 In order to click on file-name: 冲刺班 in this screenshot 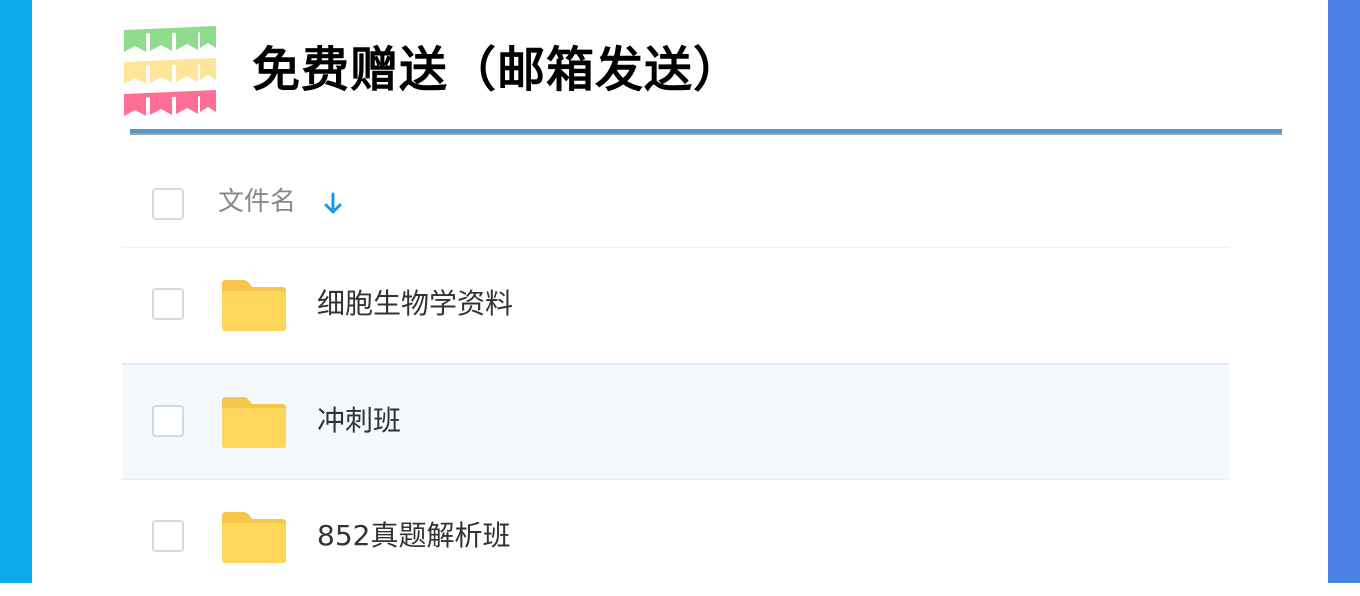, I will do `click(359, 421)`.